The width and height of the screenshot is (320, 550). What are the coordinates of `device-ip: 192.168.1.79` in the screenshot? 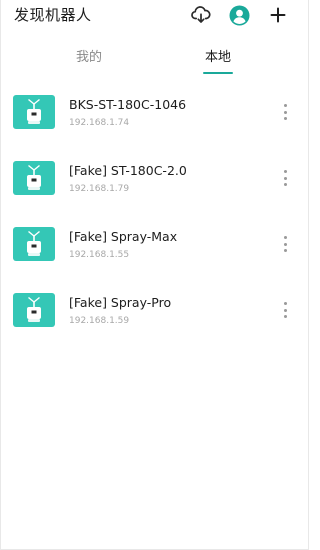 It's located at (99, 189).